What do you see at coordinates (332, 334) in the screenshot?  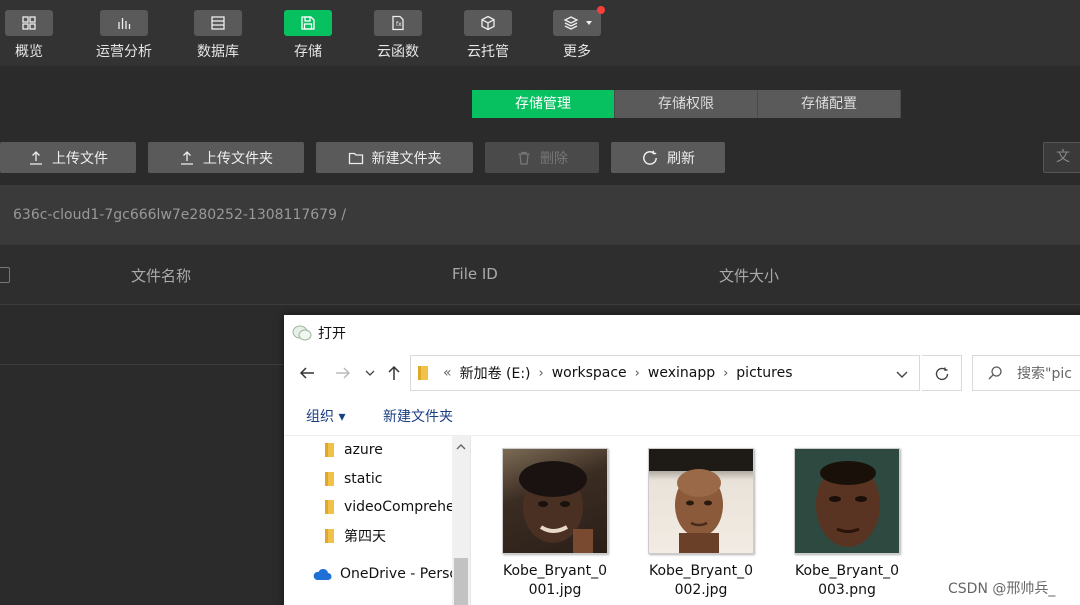 I see `dialog-title: 打开` at bounding box center [332, 334].